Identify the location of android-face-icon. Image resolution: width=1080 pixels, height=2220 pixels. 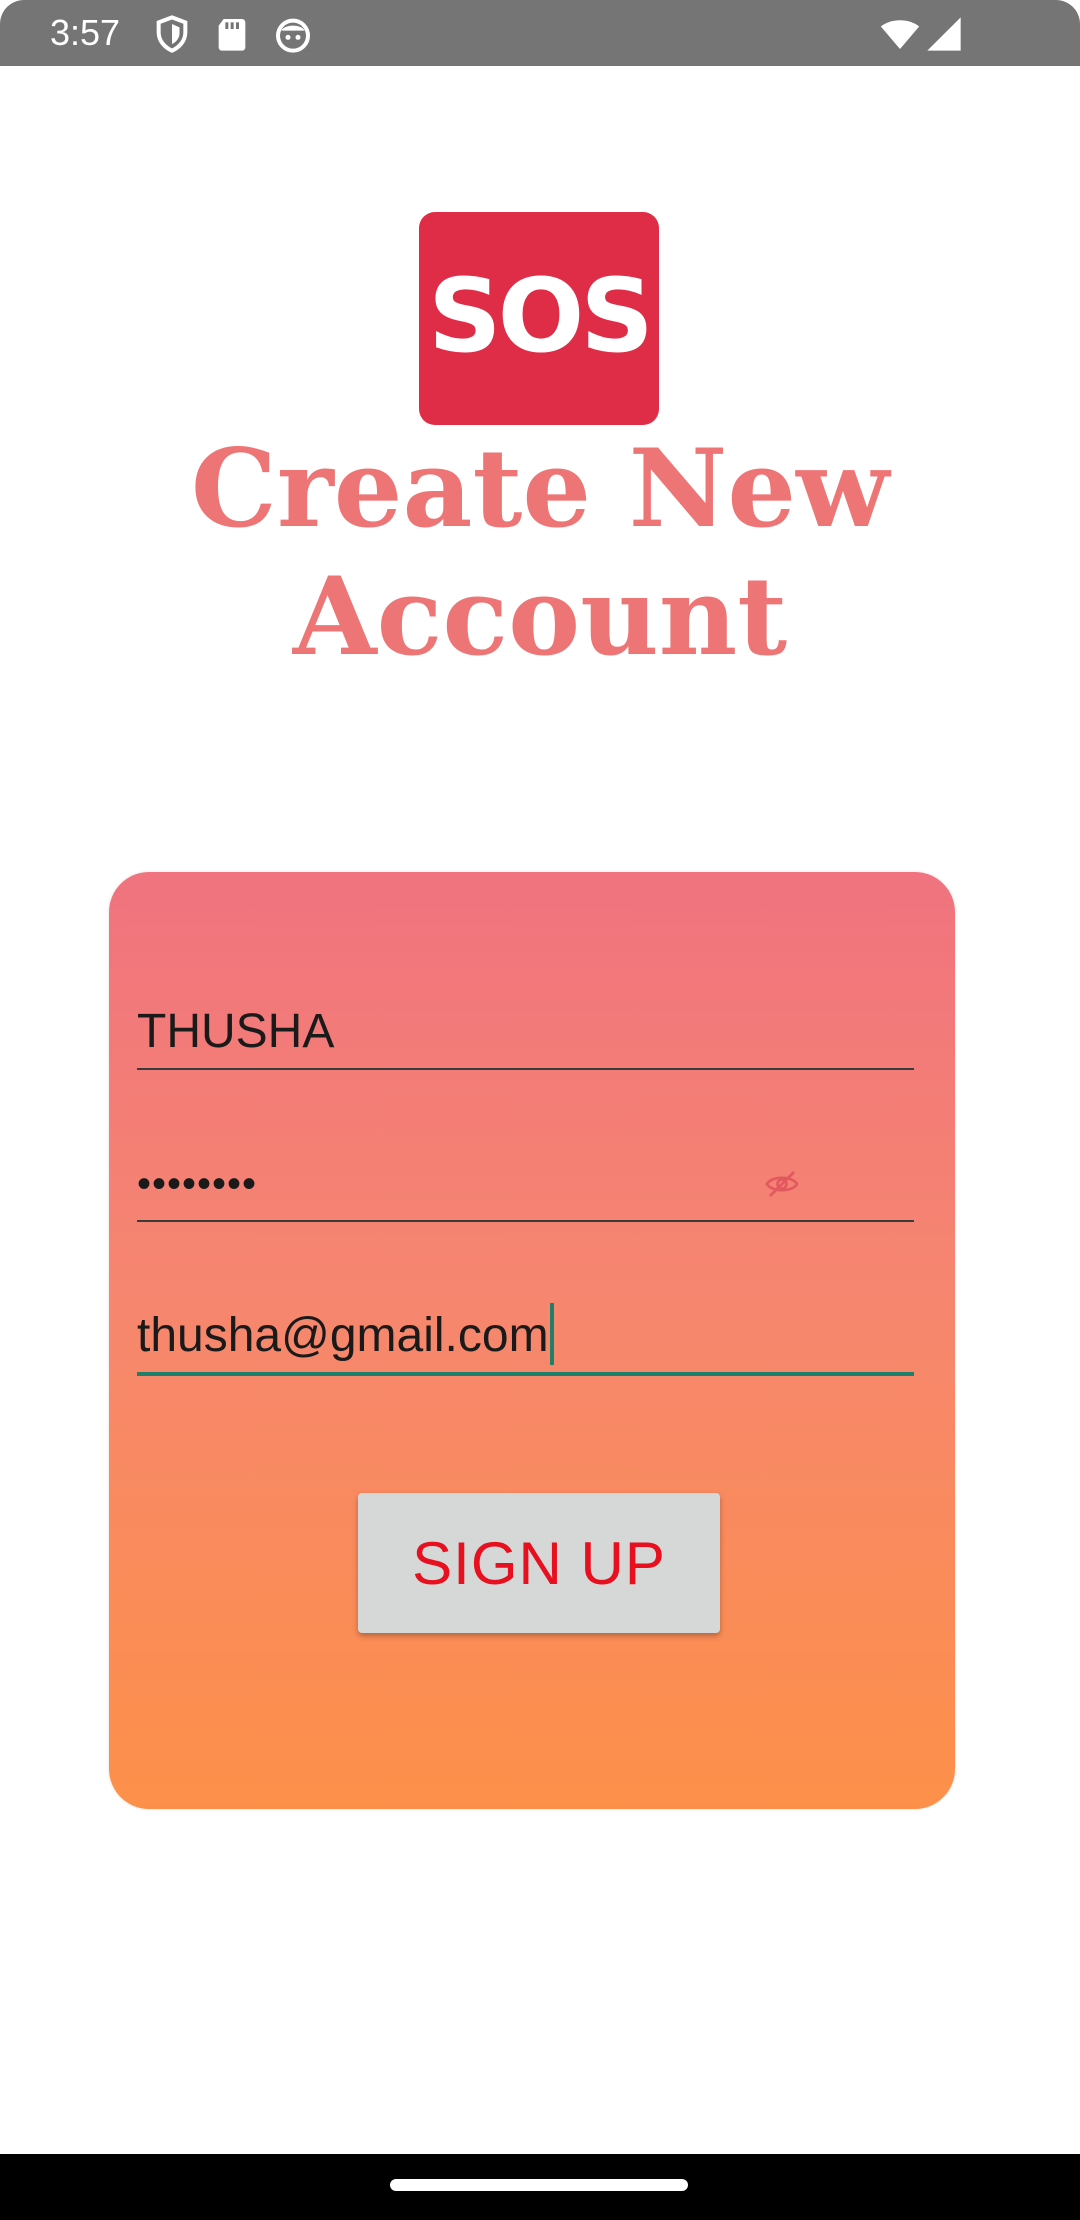
(293, 34).